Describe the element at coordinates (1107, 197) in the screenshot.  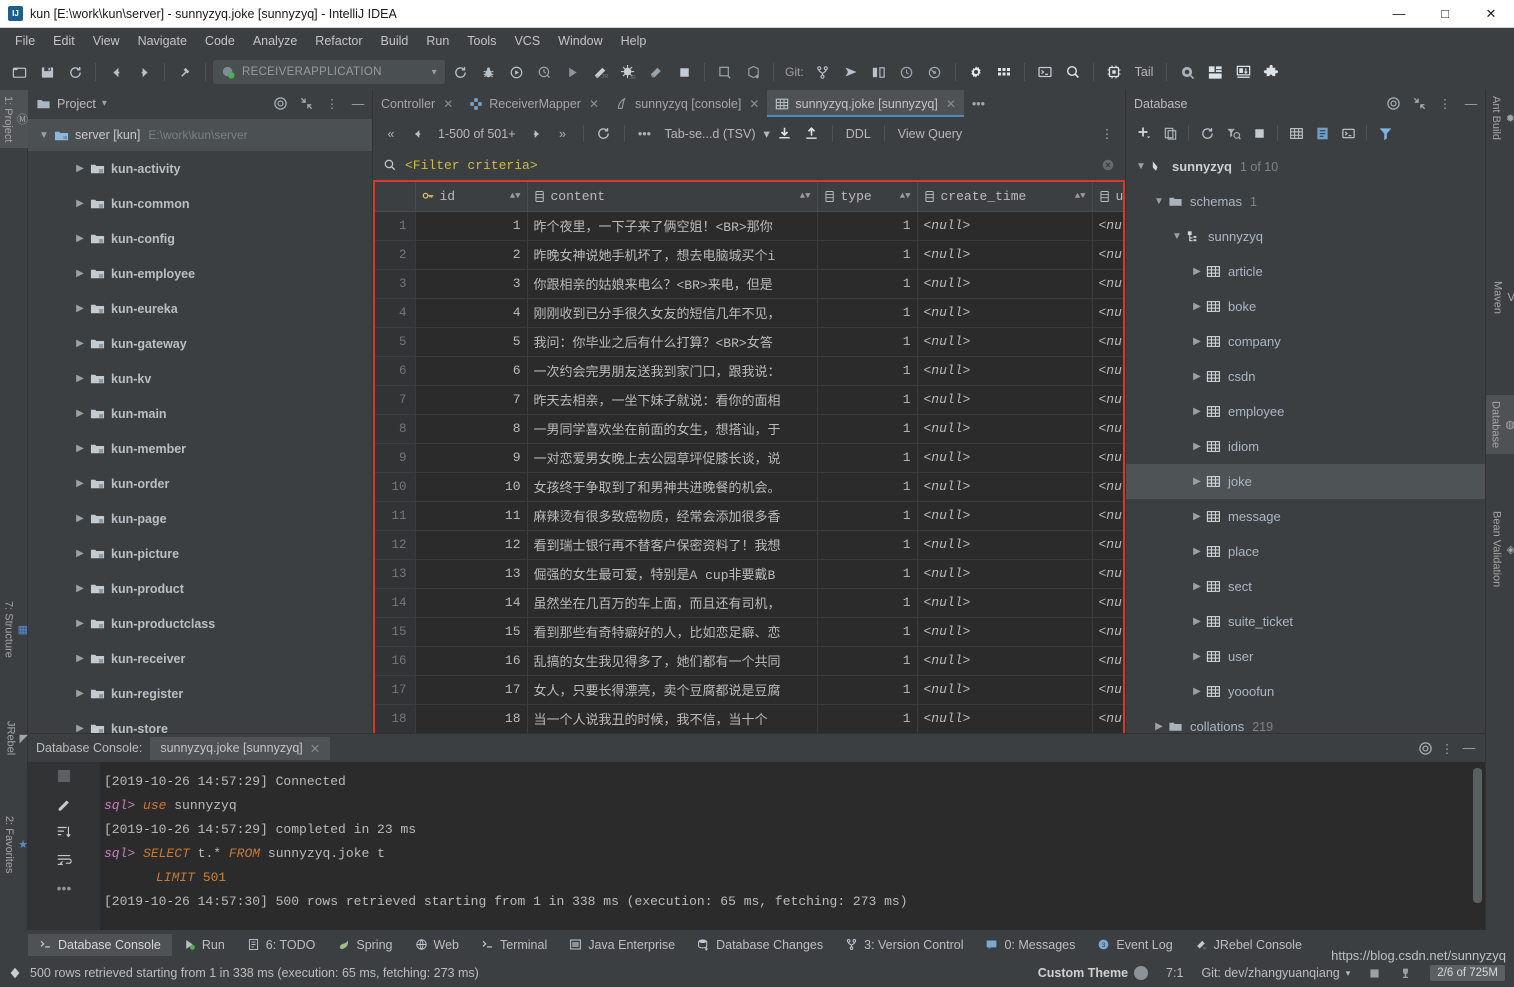
I see `column-header-up: up` at that location.